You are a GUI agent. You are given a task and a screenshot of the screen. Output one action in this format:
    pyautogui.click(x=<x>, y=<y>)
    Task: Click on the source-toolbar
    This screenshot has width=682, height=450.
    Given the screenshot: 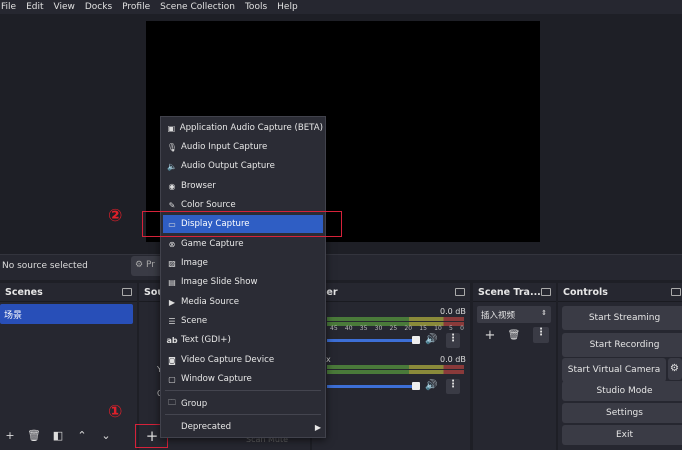 What is the action you would take?
    pyautogui.click(x=341, y=267)
    